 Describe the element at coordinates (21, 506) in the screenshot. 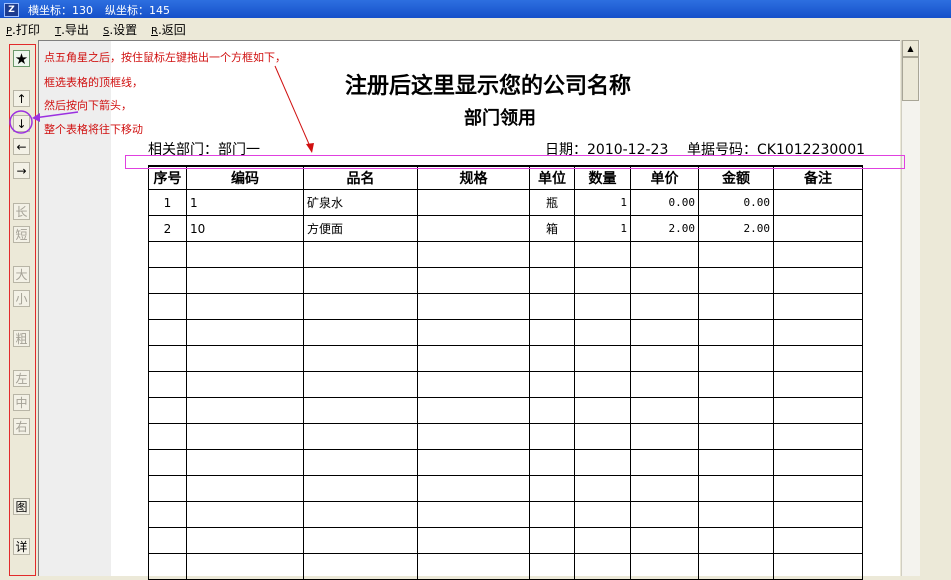

I see `image-button: 图` at that location.